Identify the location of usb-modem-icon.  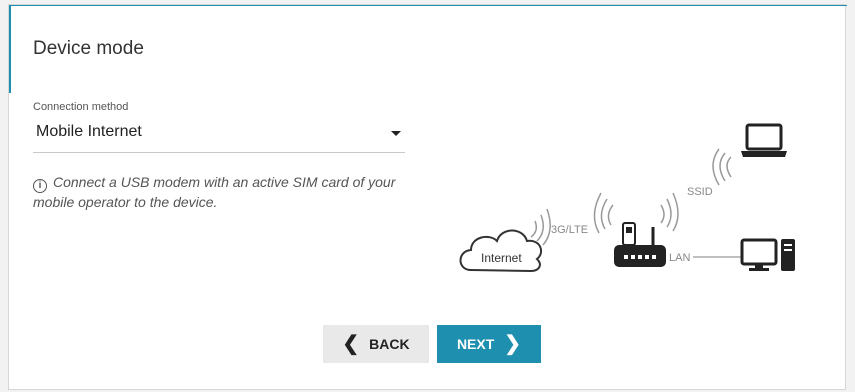
(629, 234).